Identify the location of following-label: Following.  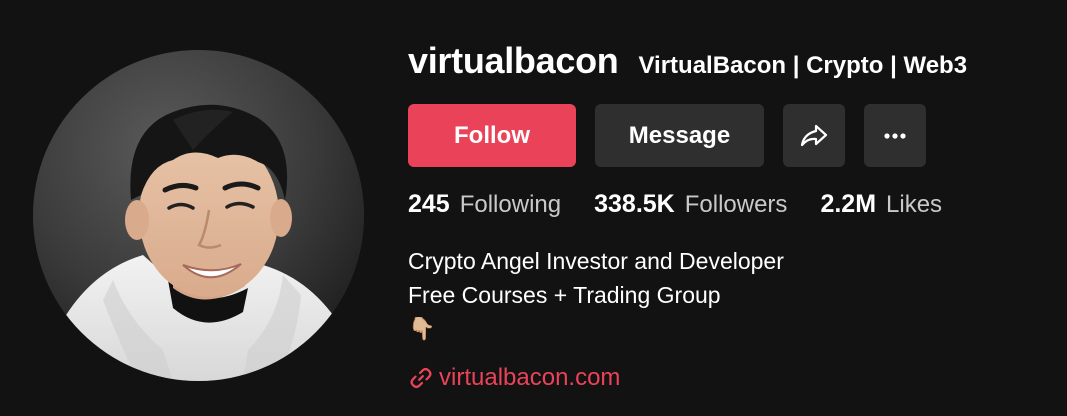
(510, 204).